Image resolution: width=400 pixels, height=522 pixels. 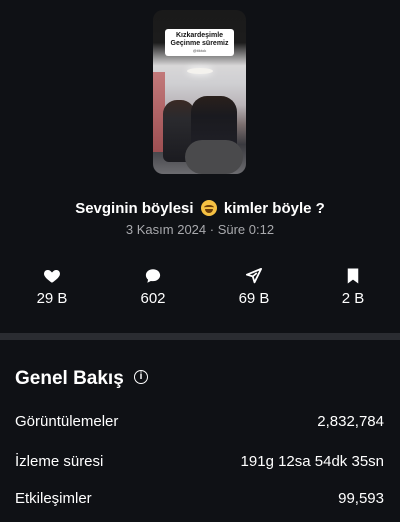 I want to click on stat-shares: 69 B, so click(x=254, y=287).